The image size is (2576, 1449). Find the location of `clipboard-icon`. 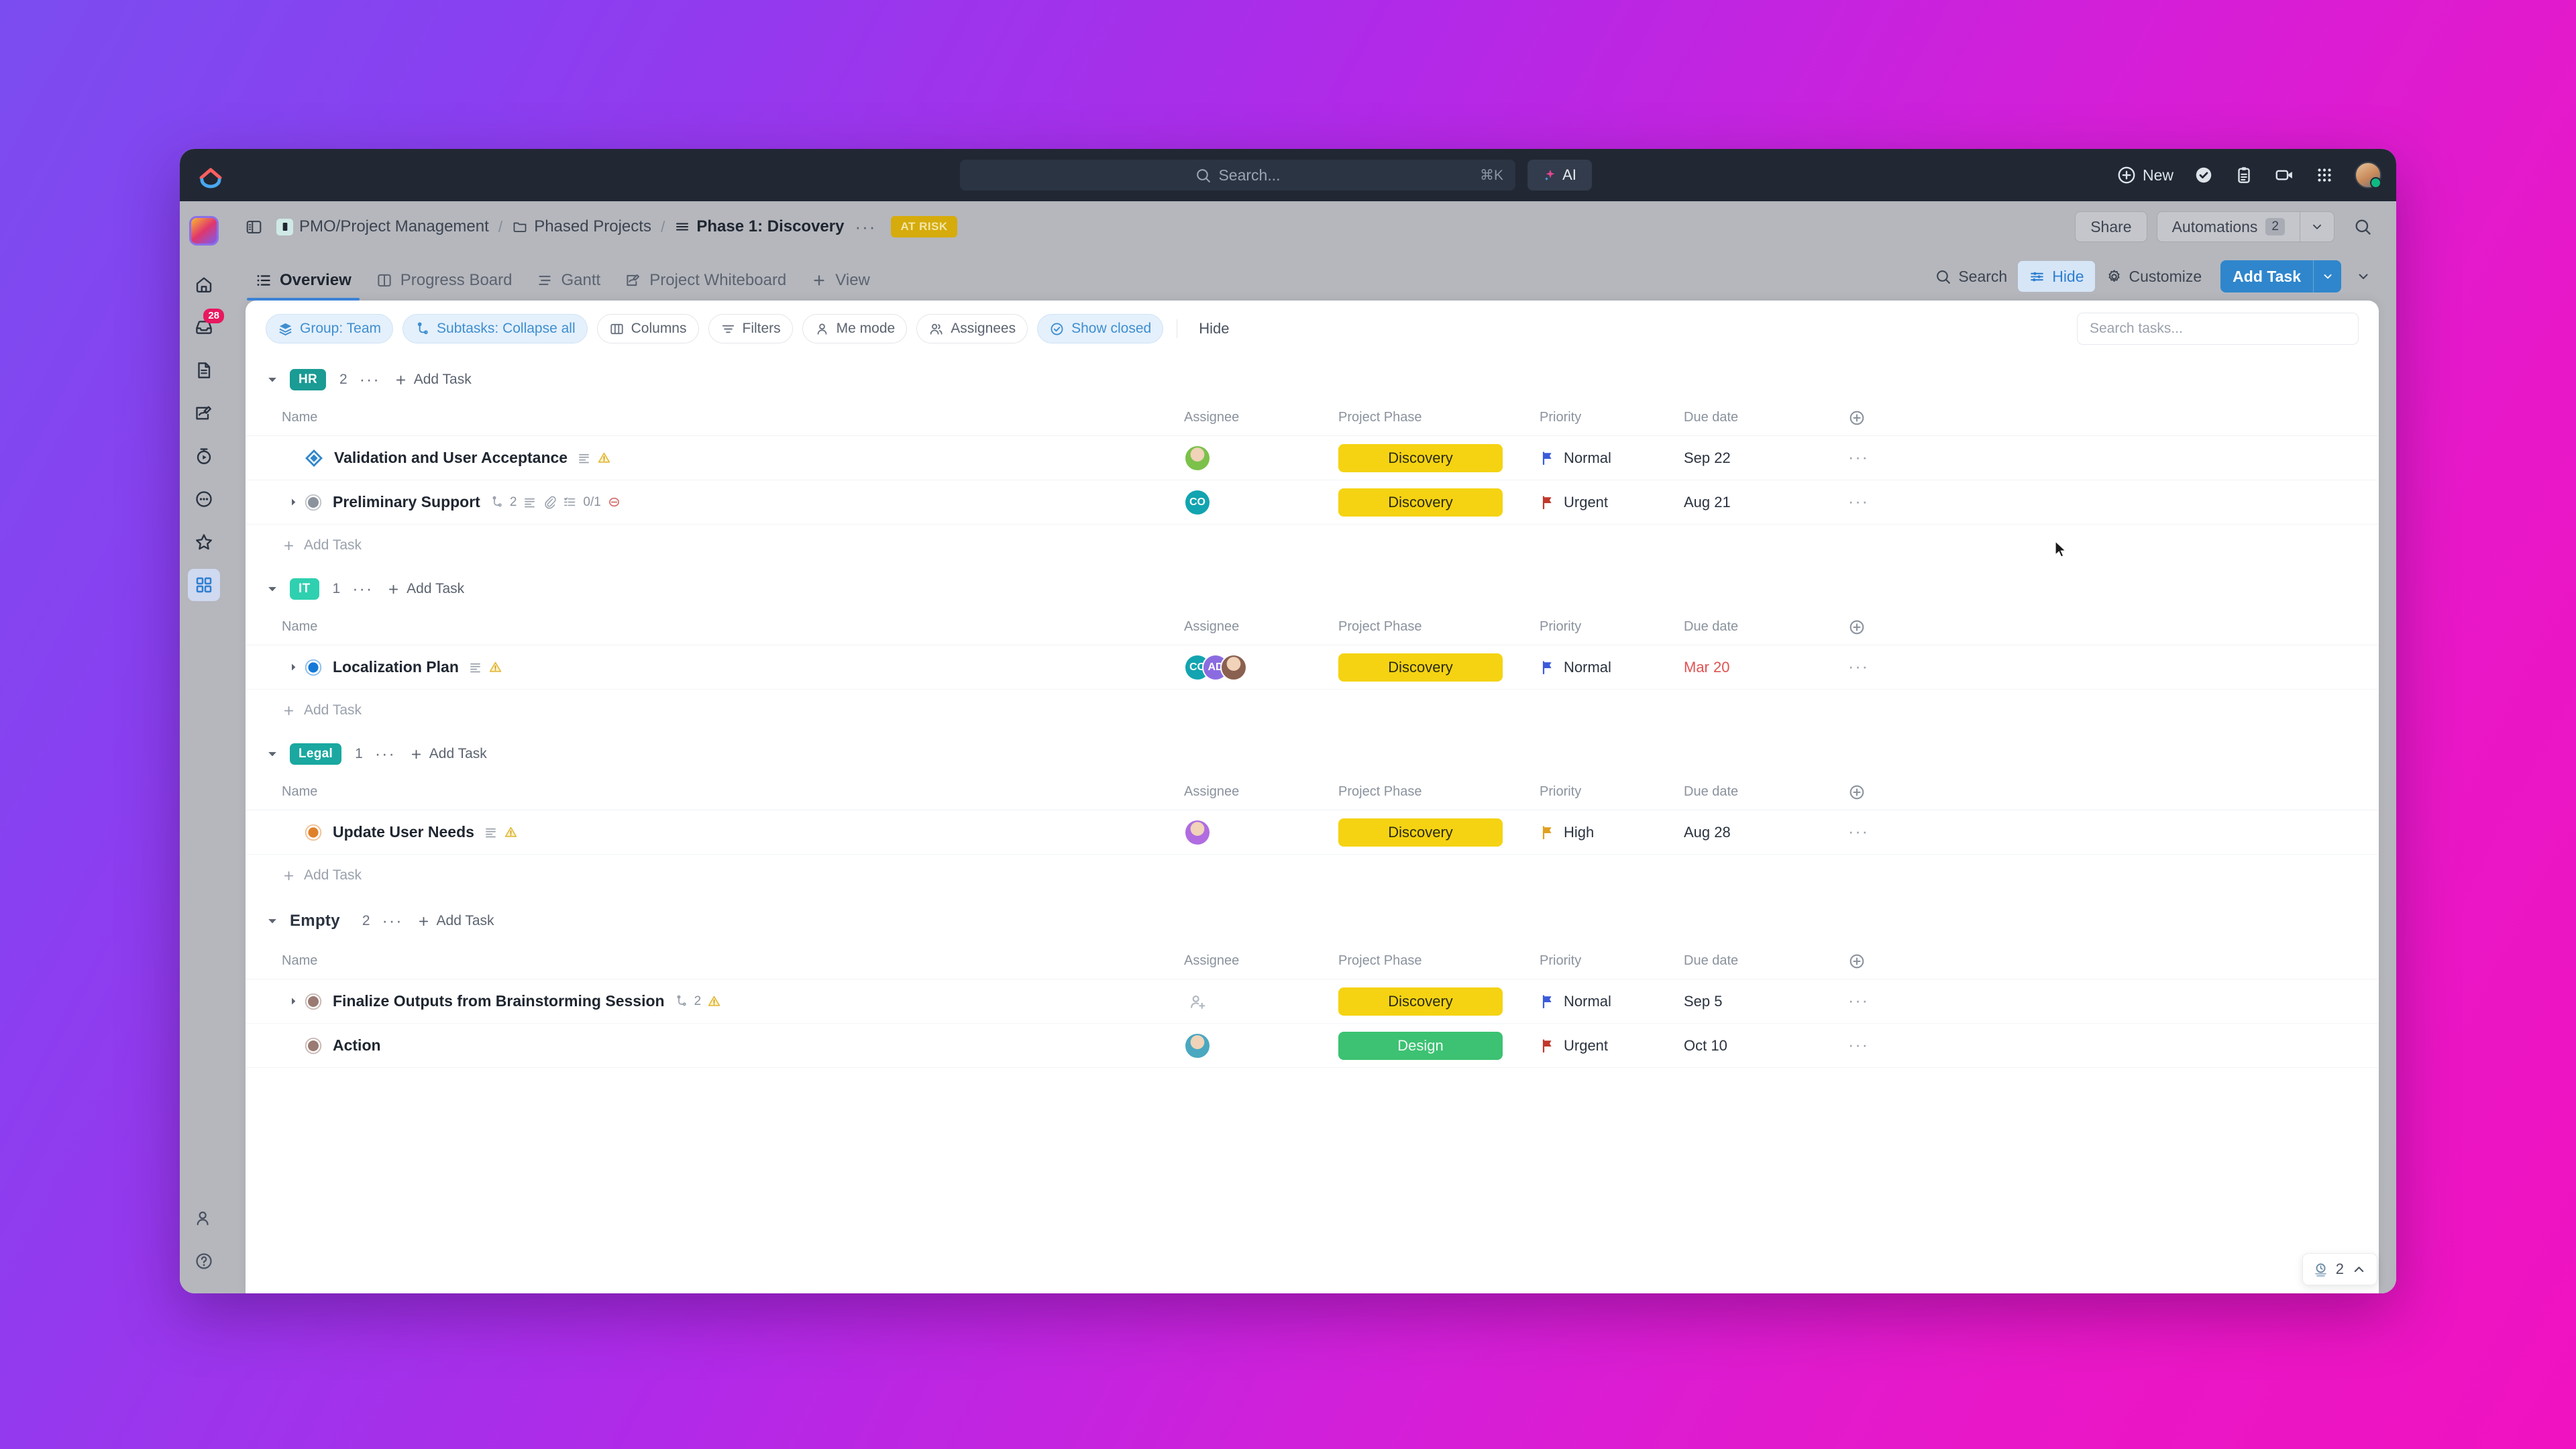

clipboard-icon is located at coordinates (2244, 175).